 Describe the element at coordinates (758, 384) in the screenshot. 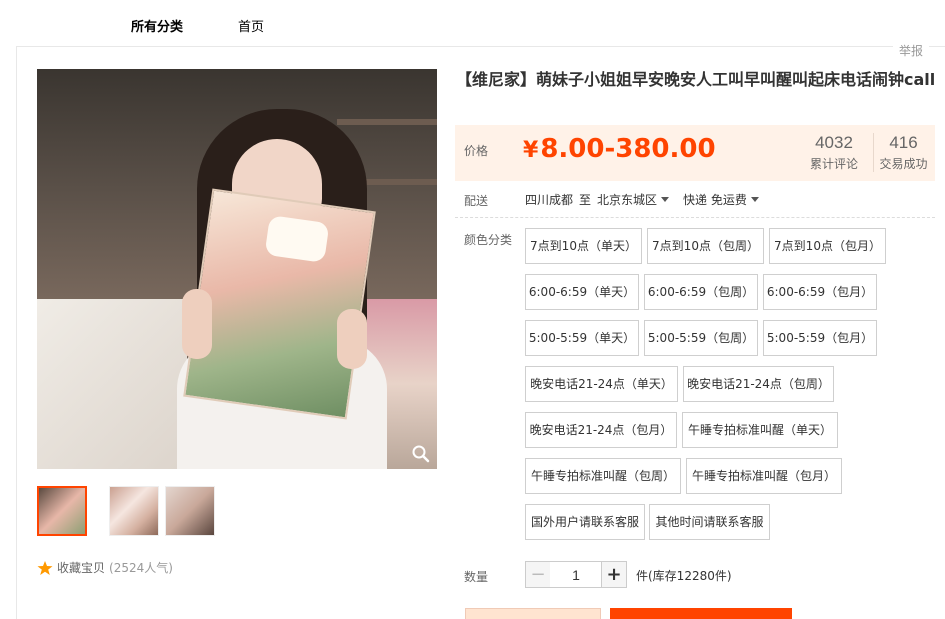

I see `sku-option: 晚安电话21-24点（包周）` at that location.